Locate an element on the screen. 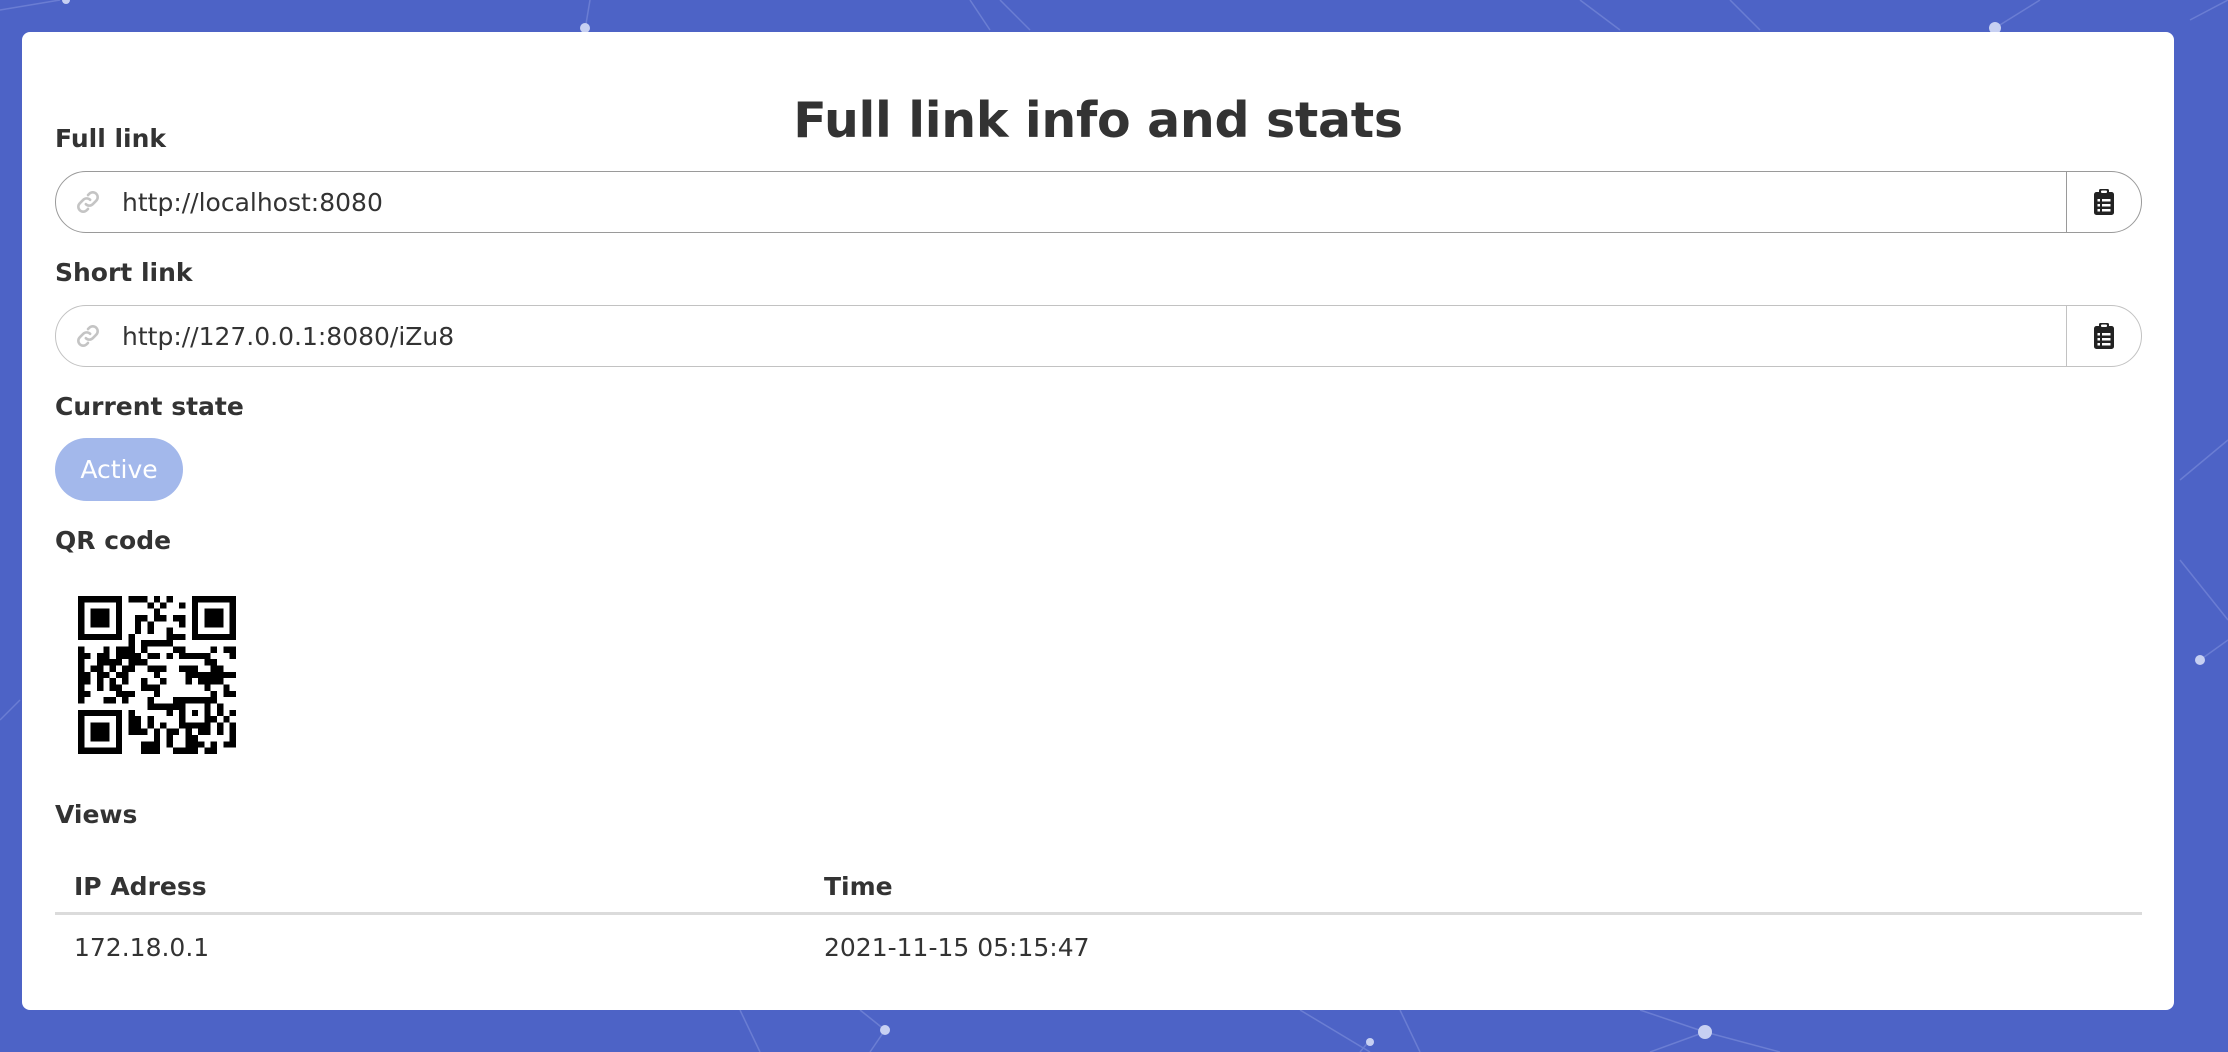 This screenshot has width=2228, height=1052. full-link-value: http://localhost:8080 is located at coordinates (1093, 202).